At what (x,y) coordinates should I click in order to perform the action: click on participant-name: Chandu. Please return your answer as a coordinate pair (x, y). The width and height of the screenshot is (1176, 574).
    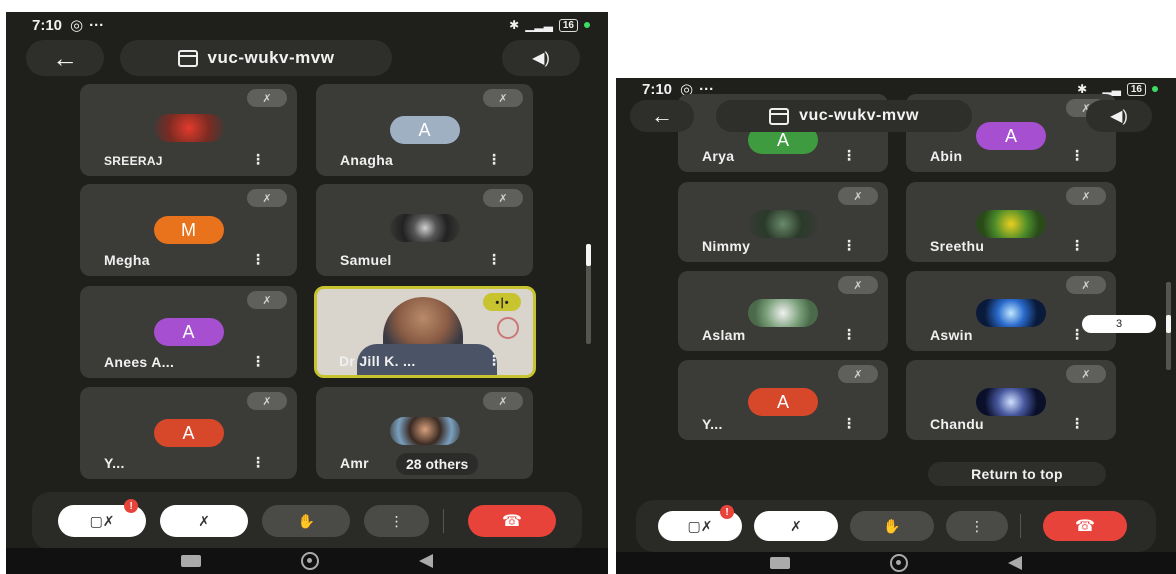
    Looking at the image, I should click on (957, 424).